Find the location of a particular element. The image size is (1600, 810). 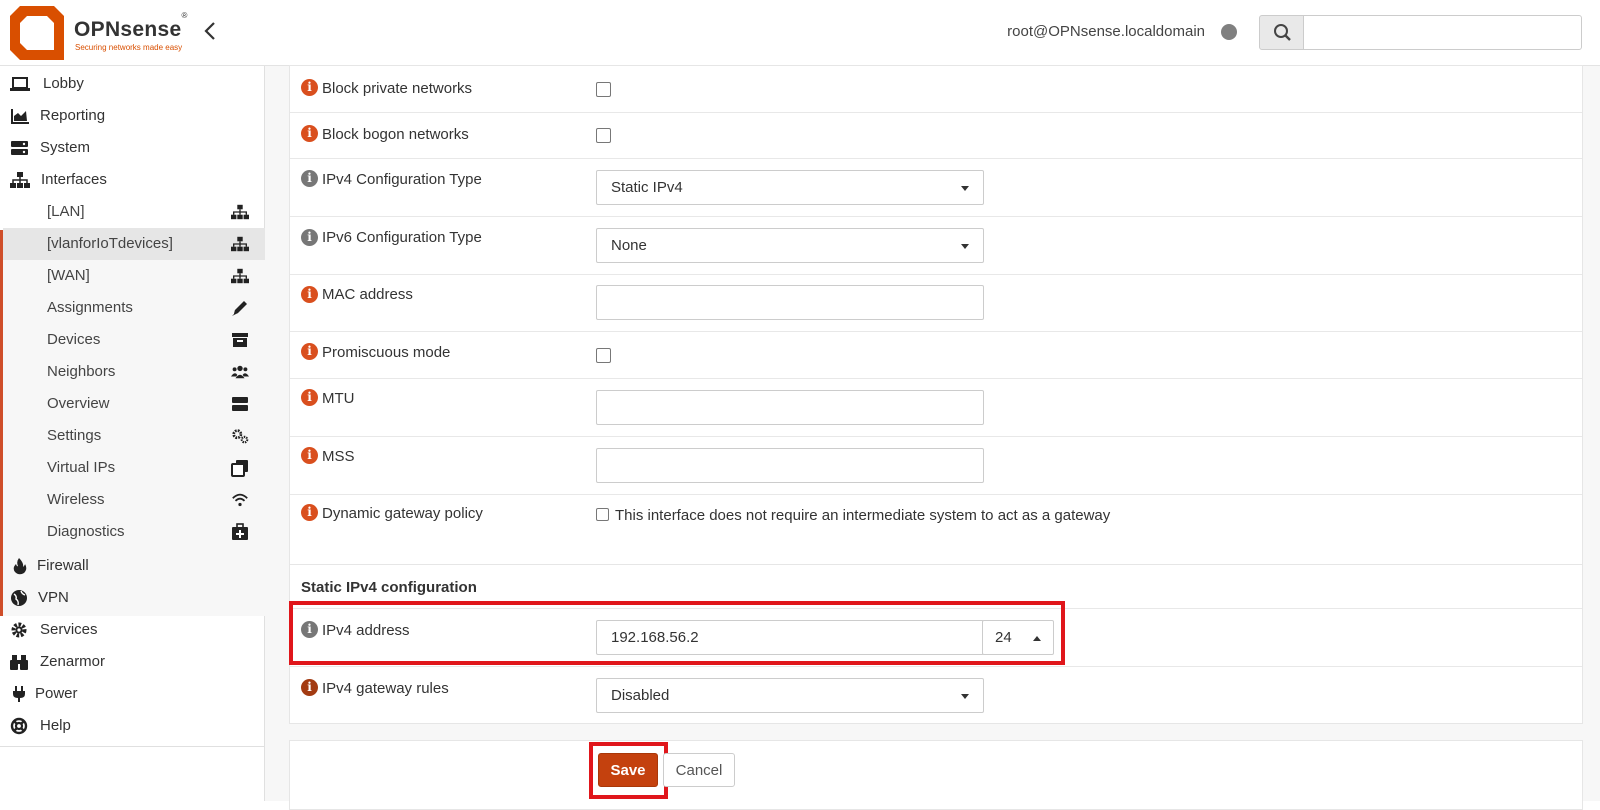

sidebar-item-label: Services is located at coordinates (69, 629).